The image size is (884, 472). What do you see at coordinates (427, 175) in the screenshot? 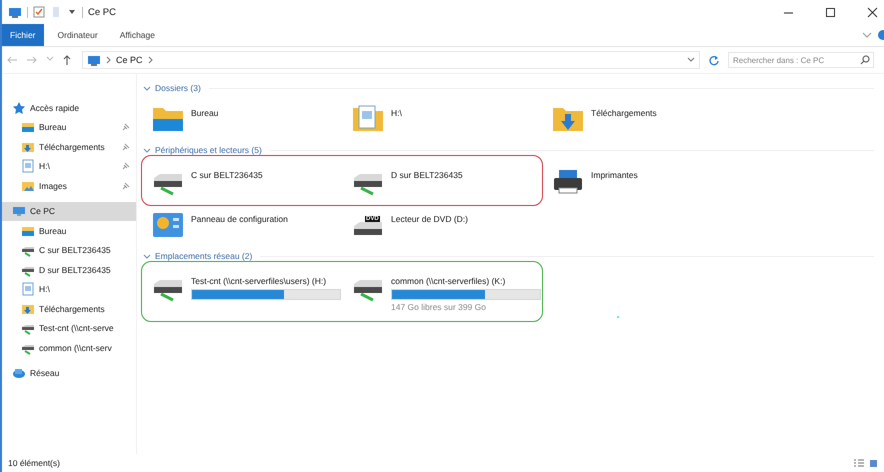
I see `item-label: D sur BELT236435` at bounding box center [427, 175].